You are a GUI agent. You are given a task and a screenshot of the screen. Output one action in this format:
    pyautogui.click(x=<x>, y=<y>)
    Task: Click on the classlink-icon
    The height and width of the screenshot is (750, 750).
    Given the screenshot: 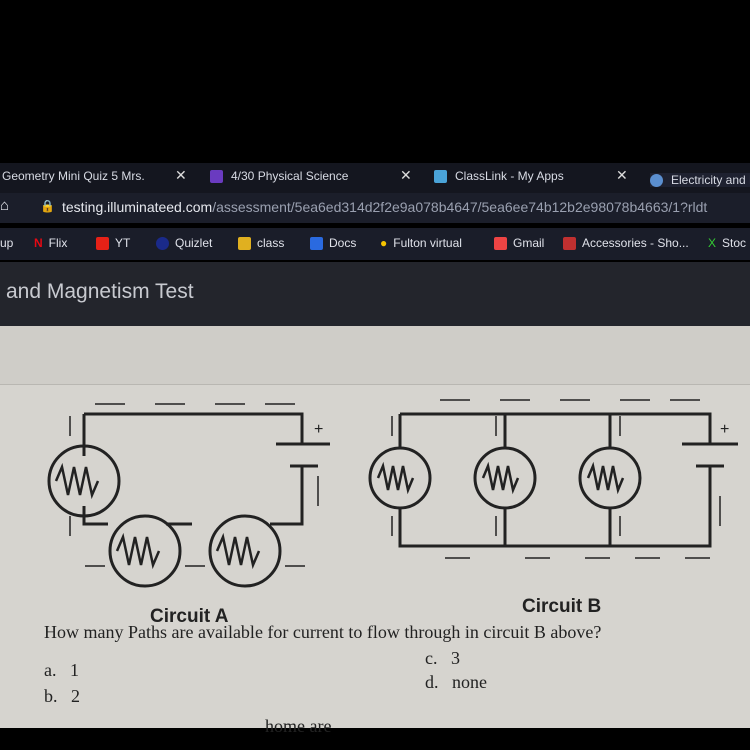 What is the action you would take?
    pyautogui.click(x=440, y=176)
    